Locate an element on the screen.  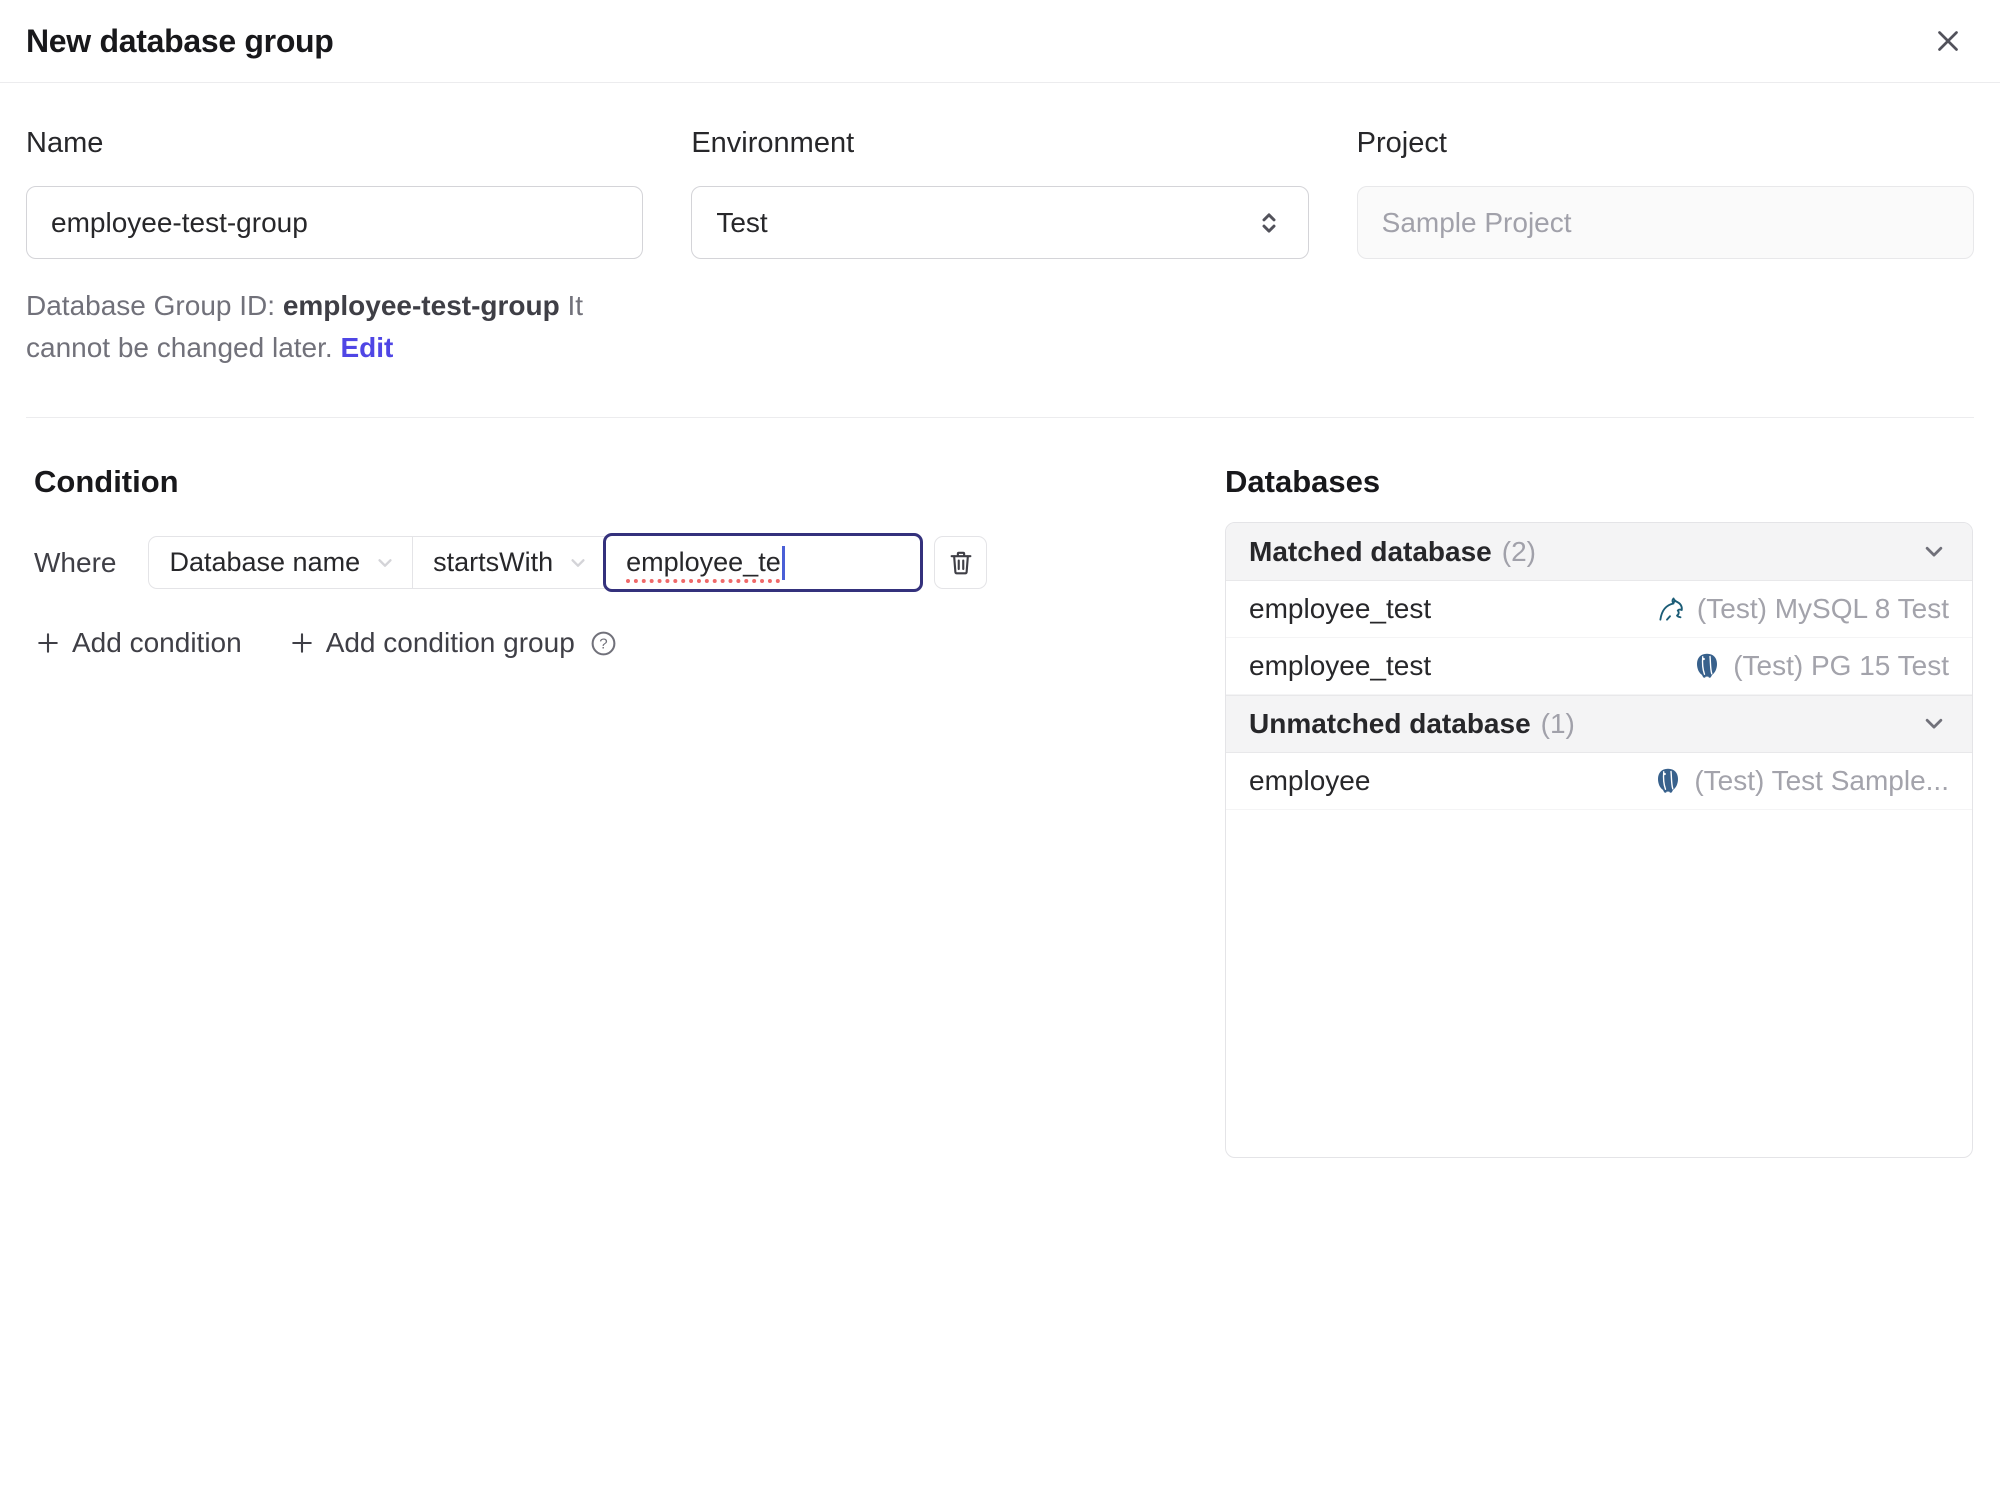
condition-operator-dropdown: startsWith is located at coordinates (509, 562).